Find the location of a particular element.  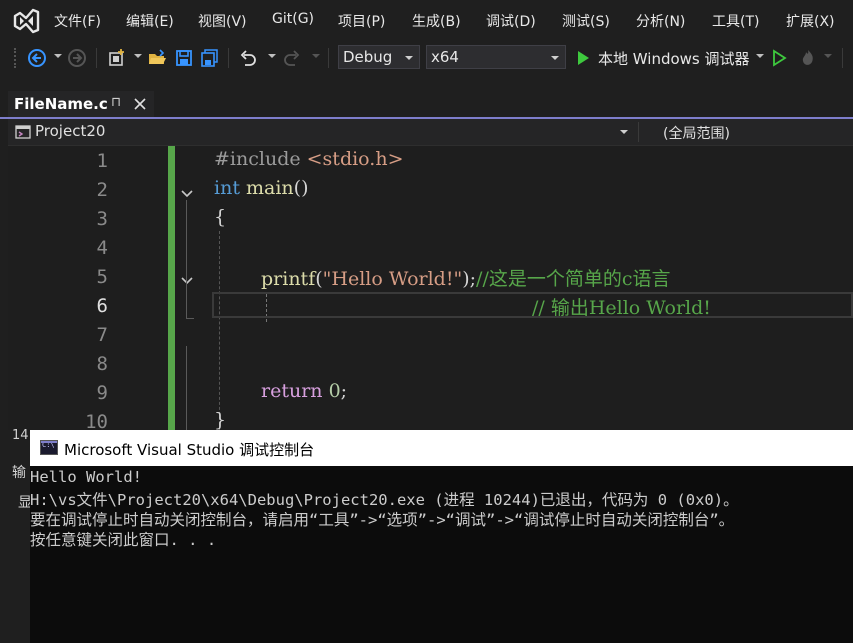

console-output-line: Hello World! is located at coordinates (86, 477).